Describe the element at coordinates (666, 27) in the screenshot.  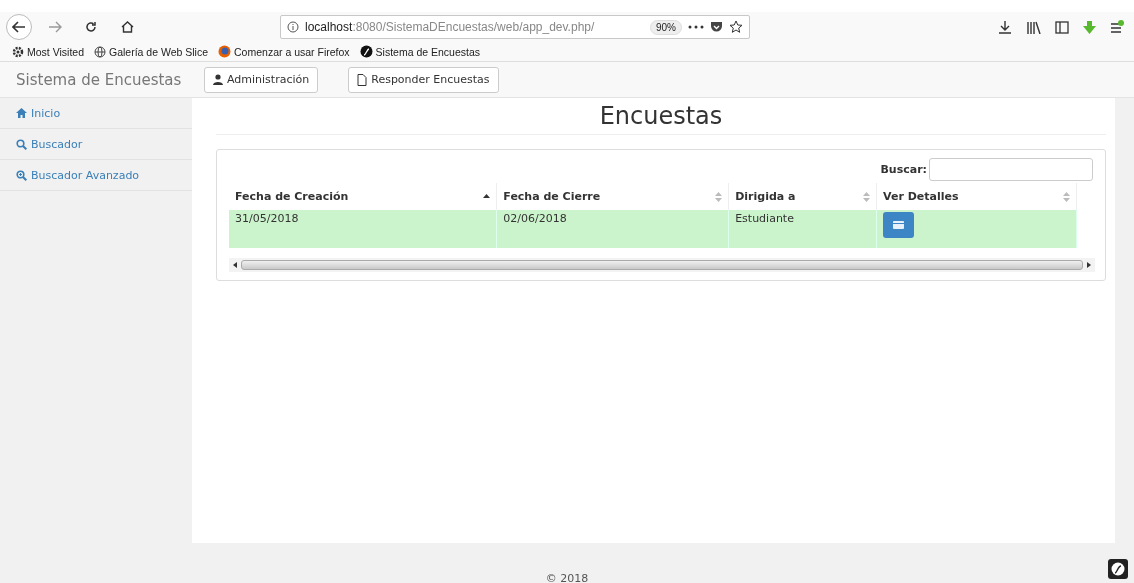
I see `zoom-badge: 90%` at that location.